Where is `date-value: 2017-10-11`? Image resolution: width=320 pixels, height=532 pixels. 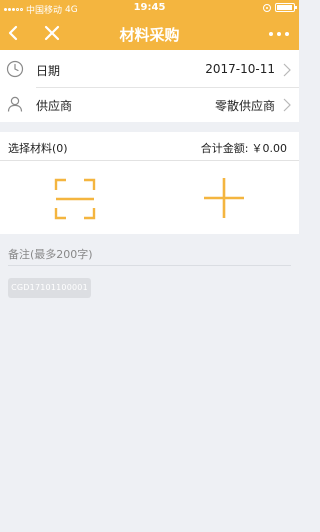
date-value: 2017-10-11 is located at coordinates (240, 69).